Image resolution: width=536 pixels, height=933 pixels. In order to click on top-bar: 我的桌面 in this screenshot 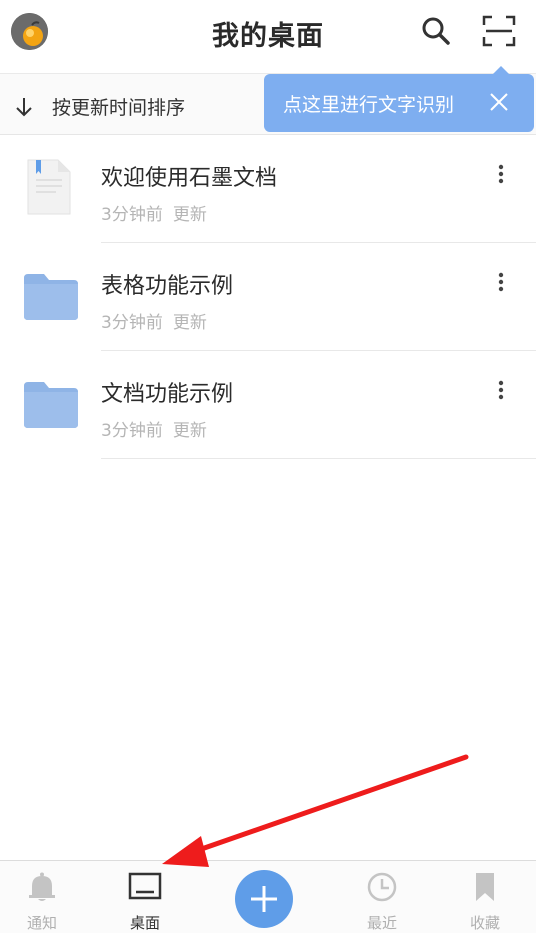, I will do `click(268, 36)`.